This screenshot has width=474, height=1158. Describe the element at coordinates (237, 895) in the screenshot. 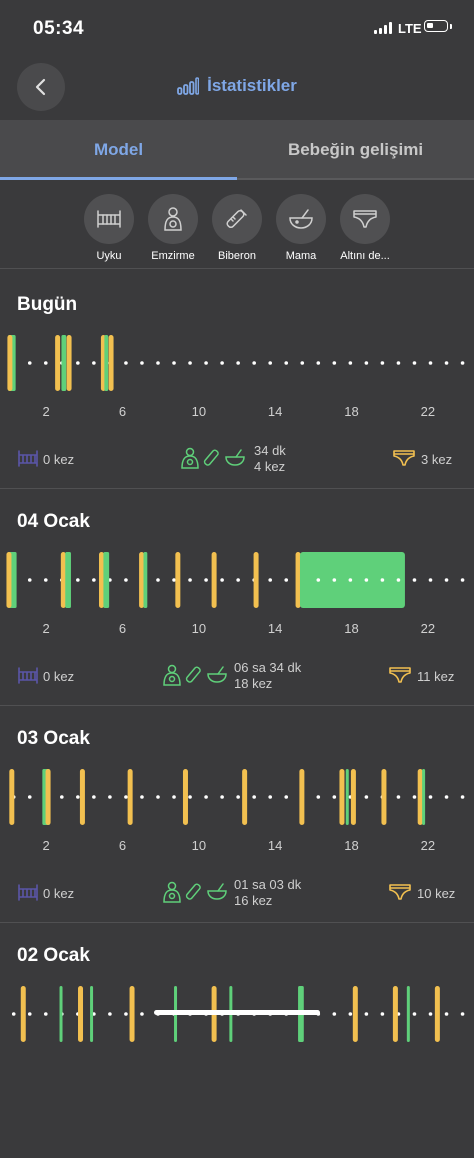

I see `day-stats: 0 kez 01 sa 03 dk 16 kez 10 kez` at that location.